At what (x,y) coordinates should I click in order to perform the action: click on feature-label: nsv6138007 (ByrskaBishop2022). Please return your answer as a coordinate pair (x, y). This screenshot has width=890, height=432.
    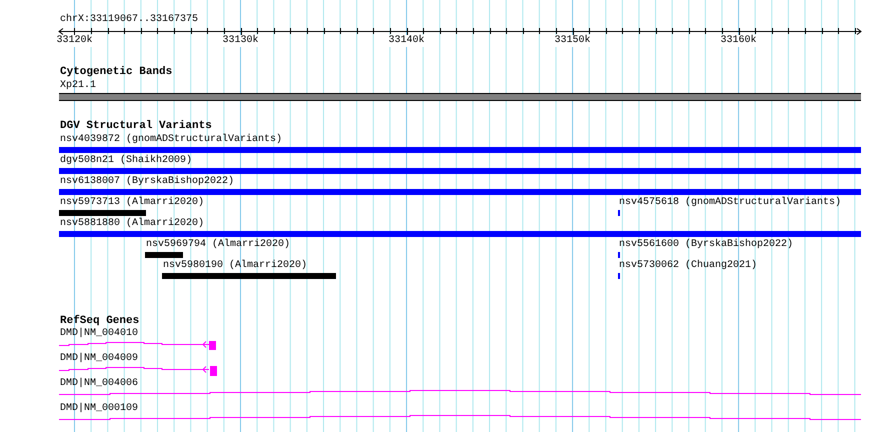
    Looking at the image, I should click on (147, 182).